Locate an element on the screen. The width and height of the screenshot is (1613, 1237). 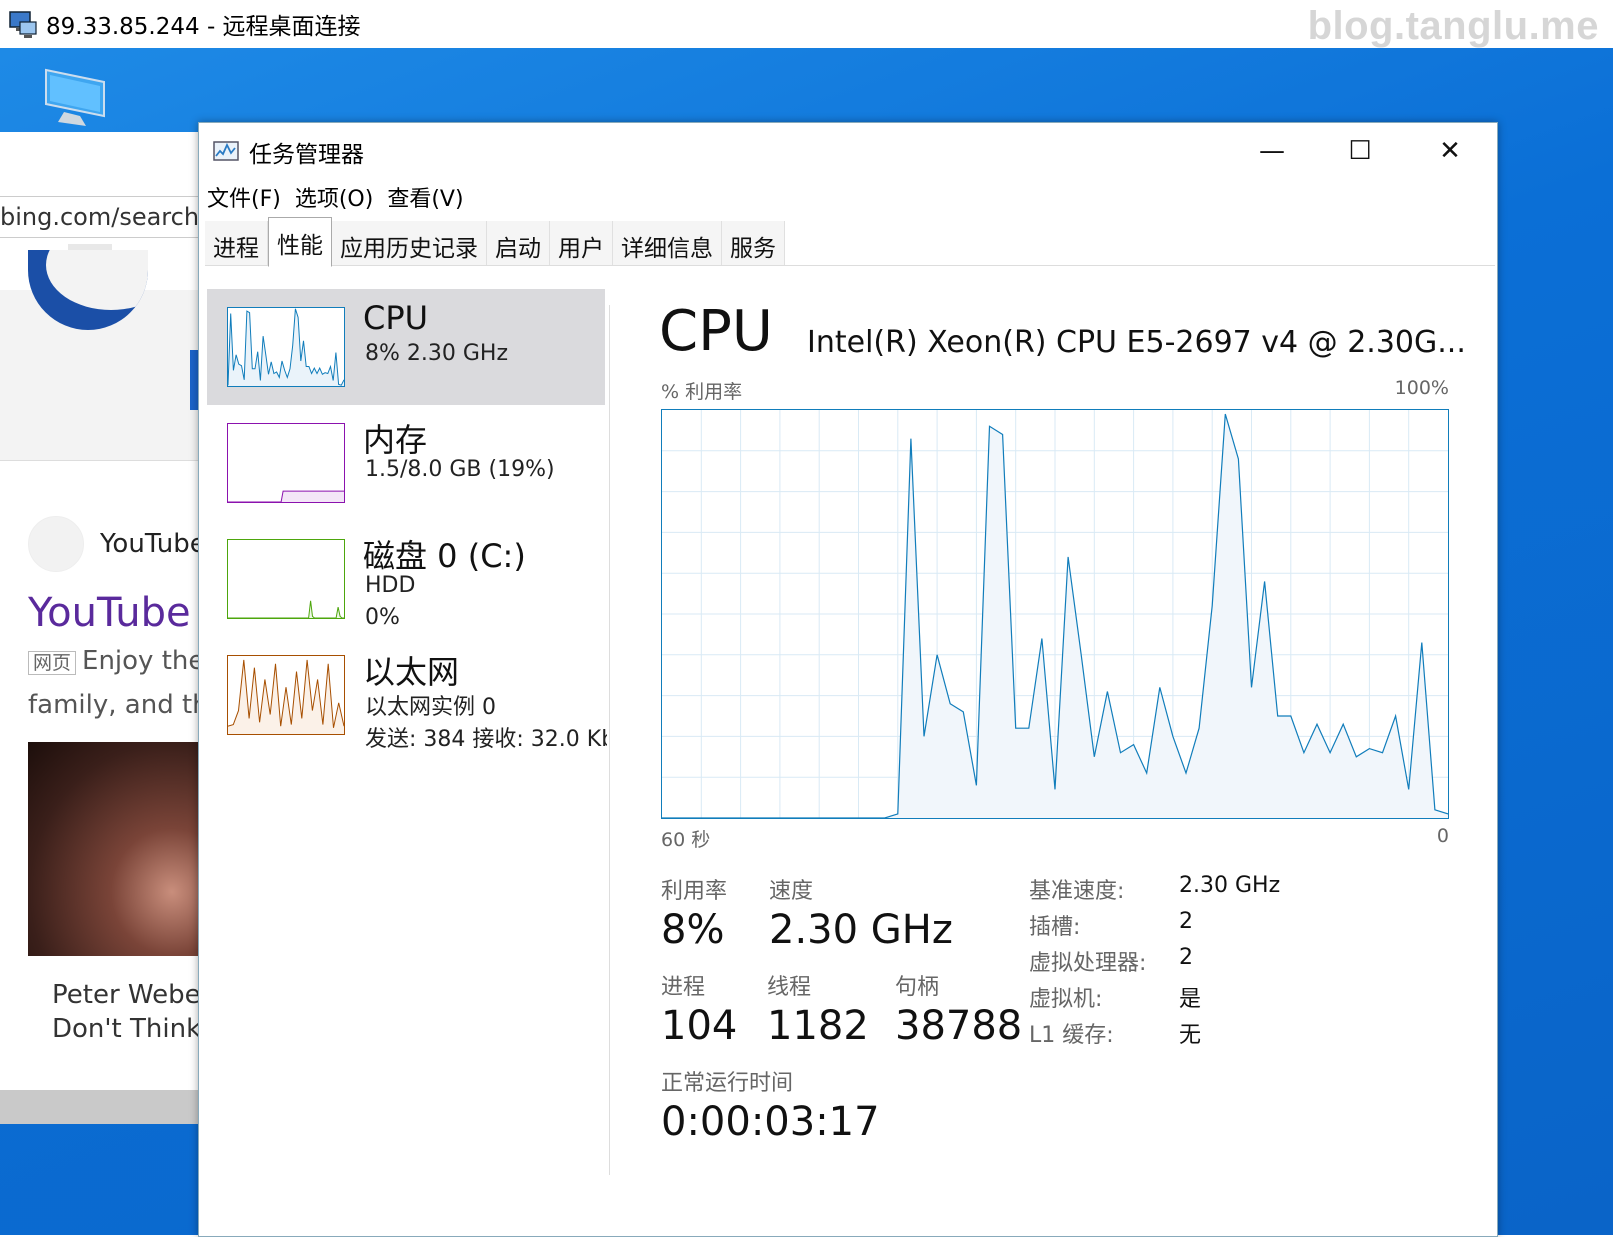
menu-options: 选项(O) is located at coordinates (334, 197).